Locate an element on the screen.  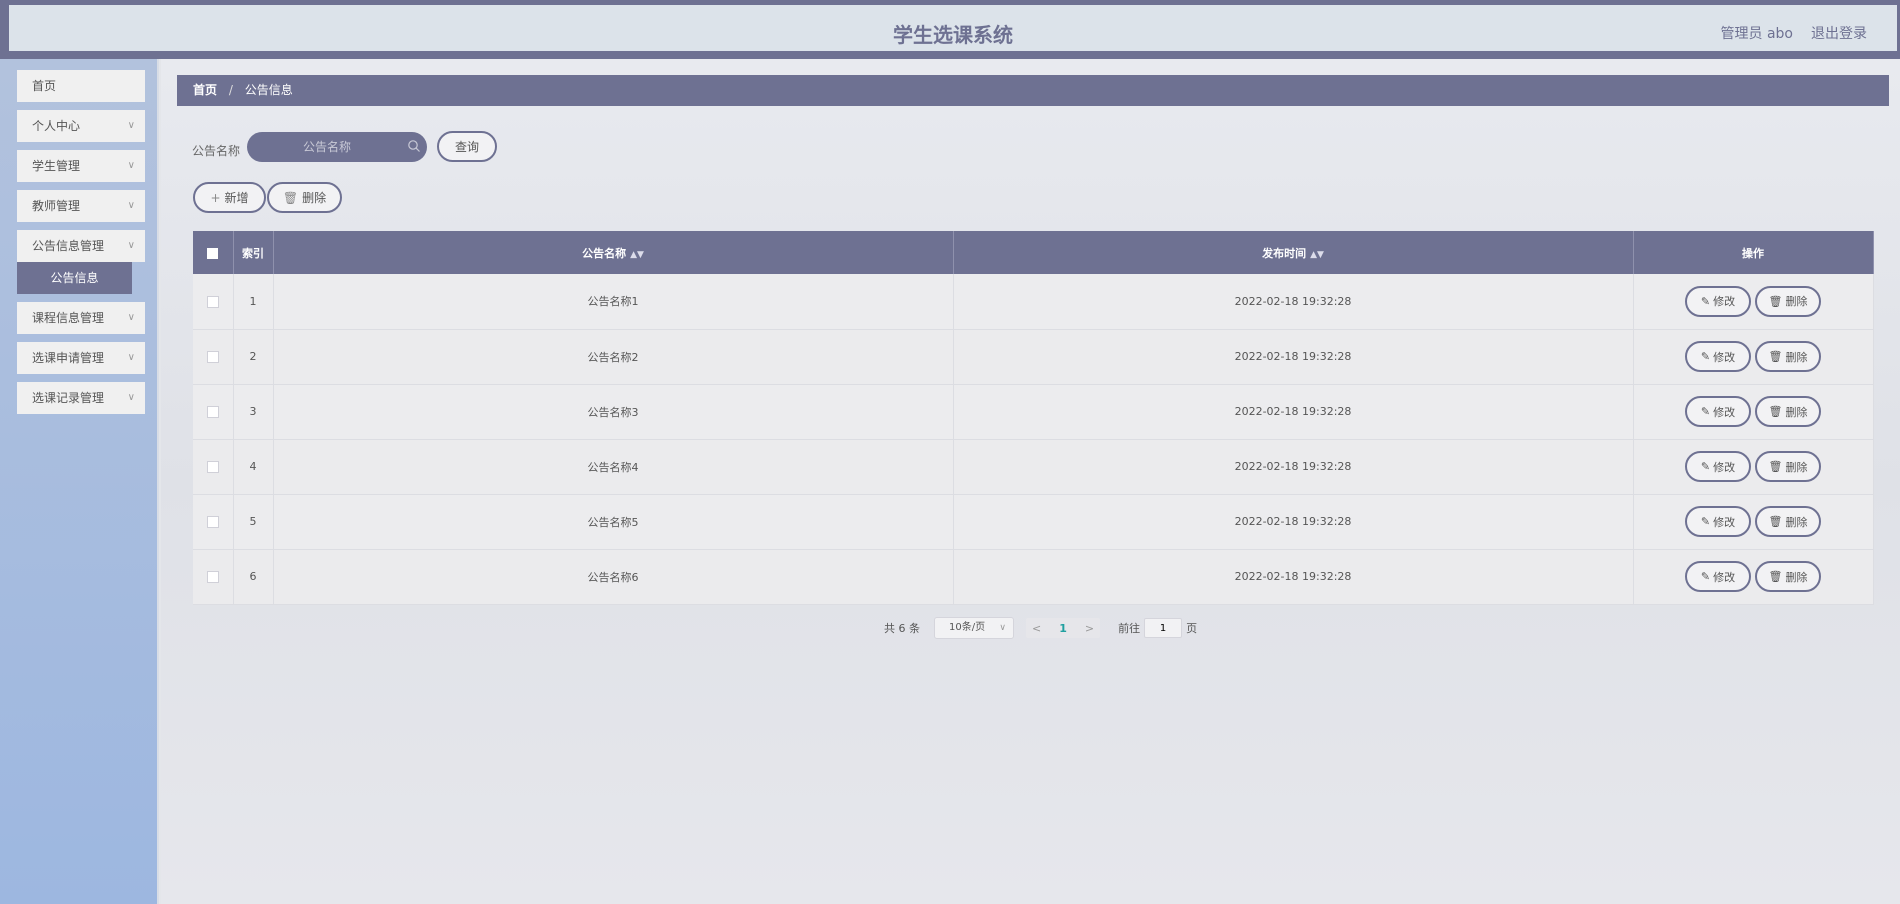
column-header-name: 公告名称 ▲▼ is located at coordinates (613, 252).